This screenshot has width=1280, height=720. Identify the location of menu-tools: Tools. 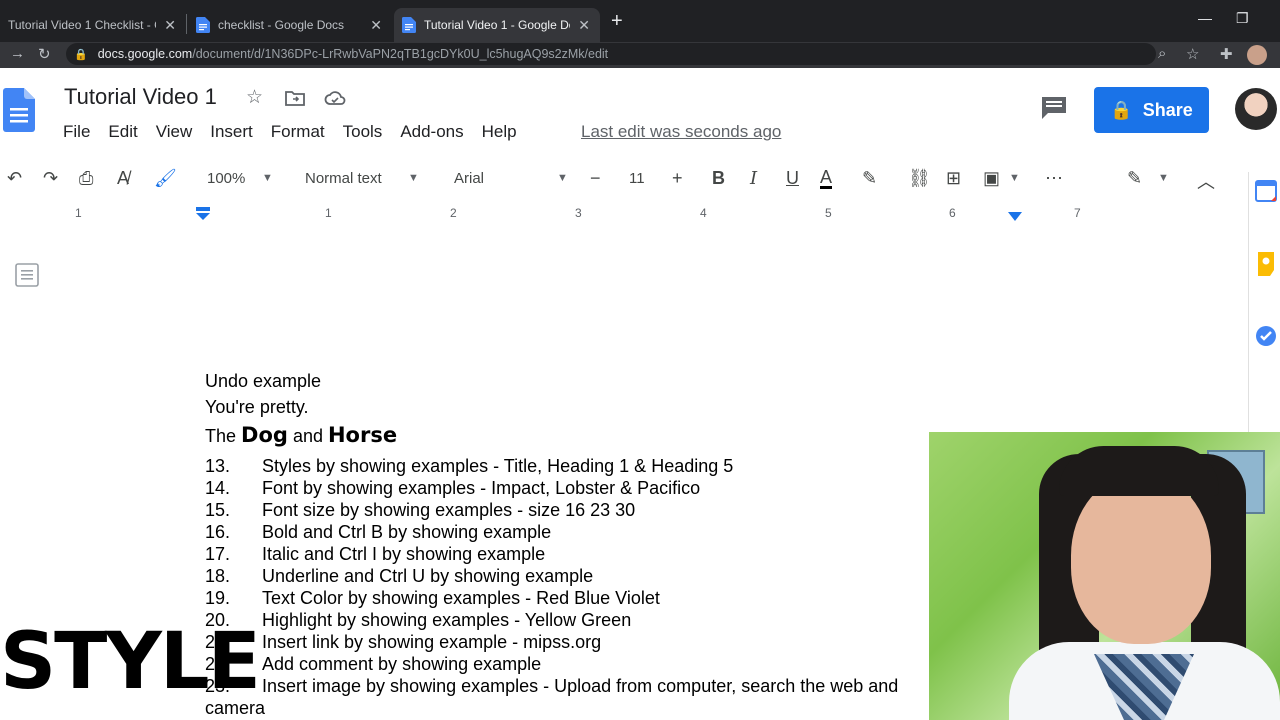
(363, 132).